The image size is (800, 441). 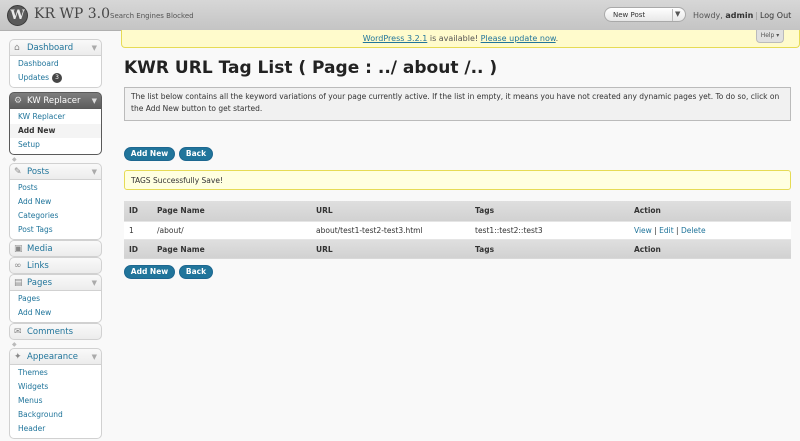 I want to click on menu-label: Posts, so click(x=38, y=172).